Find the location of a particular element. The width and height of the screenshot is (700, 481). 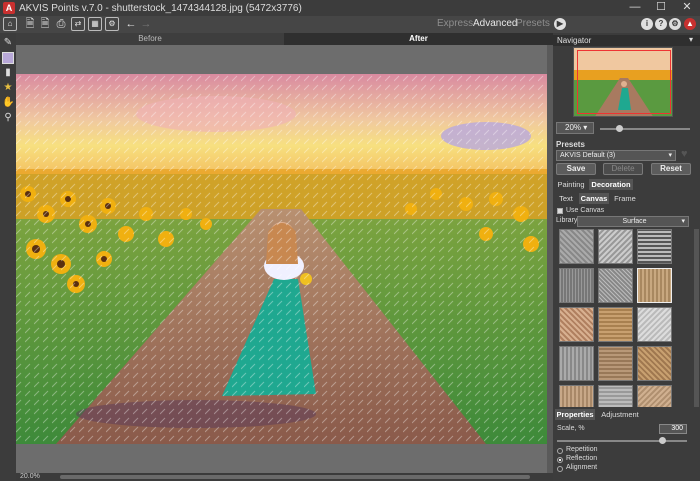

zoom-icon: ⚲ is located at coordinates (8, 118).